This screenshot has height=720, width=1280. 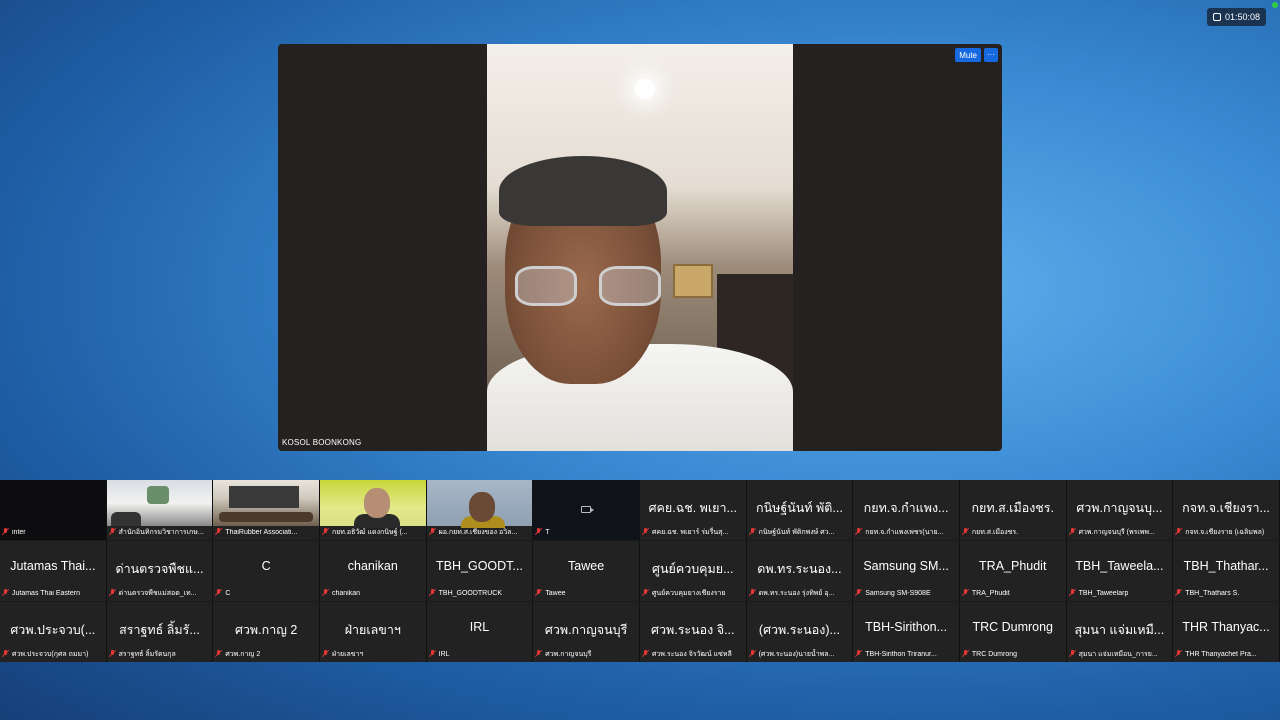 I want to click on participant-nameplate: TRA_Phudit, so click(x=1012, y=593).